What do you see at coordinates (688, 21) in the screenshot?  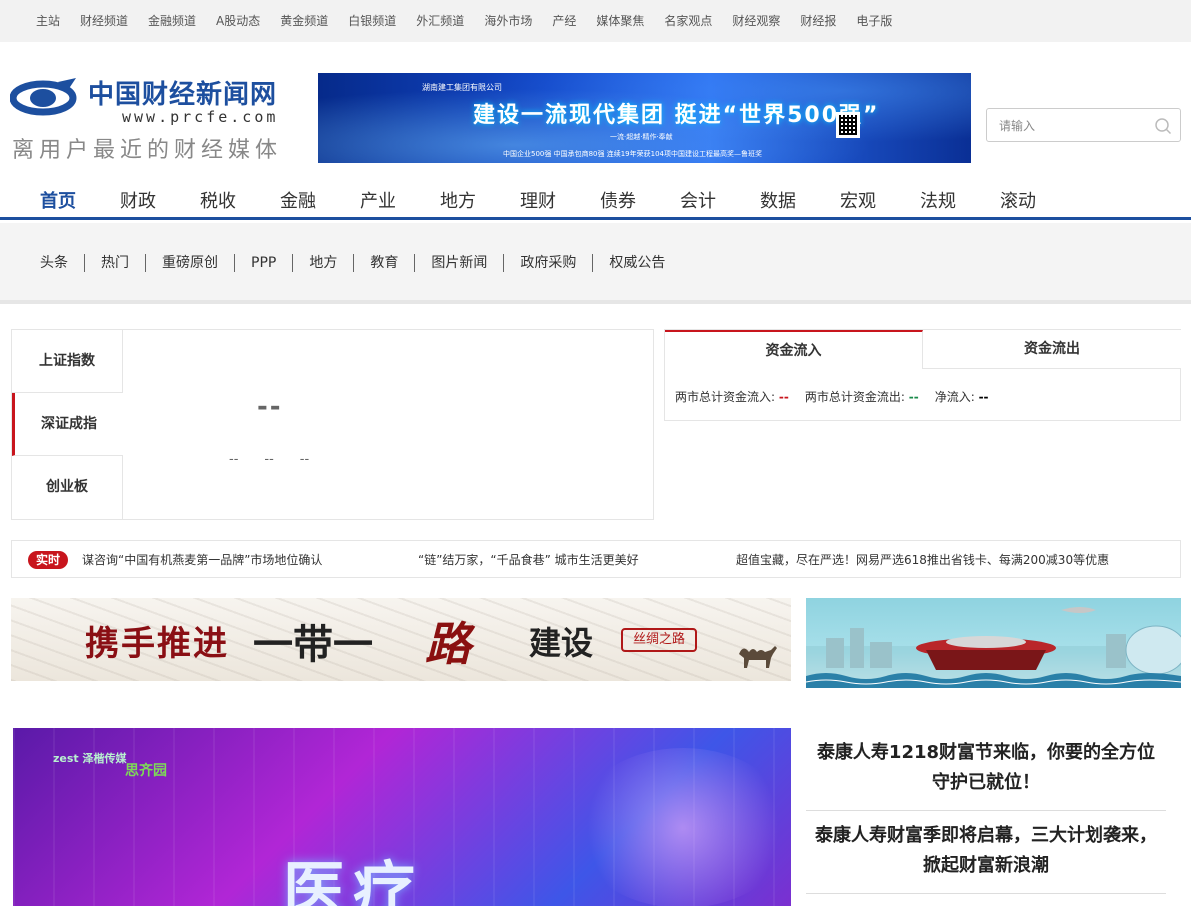 I see `top-link-10: 名家观点` at bounding box center [688, 21].